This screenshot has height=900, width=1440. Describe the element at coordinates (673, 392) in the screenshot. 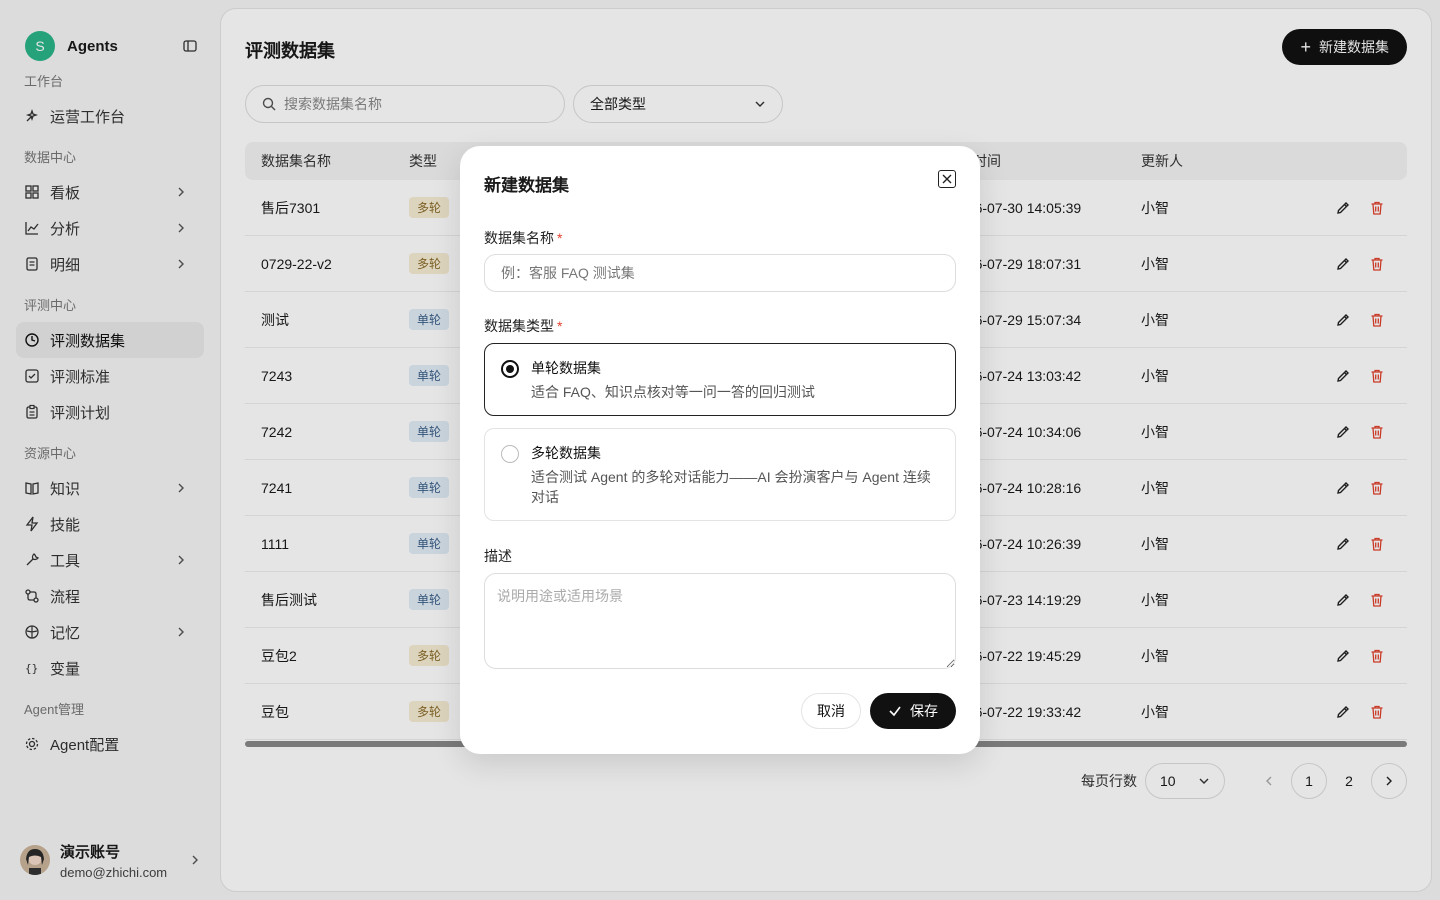

I see `option-description: 适合 FAQ、知识点核对等一问一答的回归测试` at that location.